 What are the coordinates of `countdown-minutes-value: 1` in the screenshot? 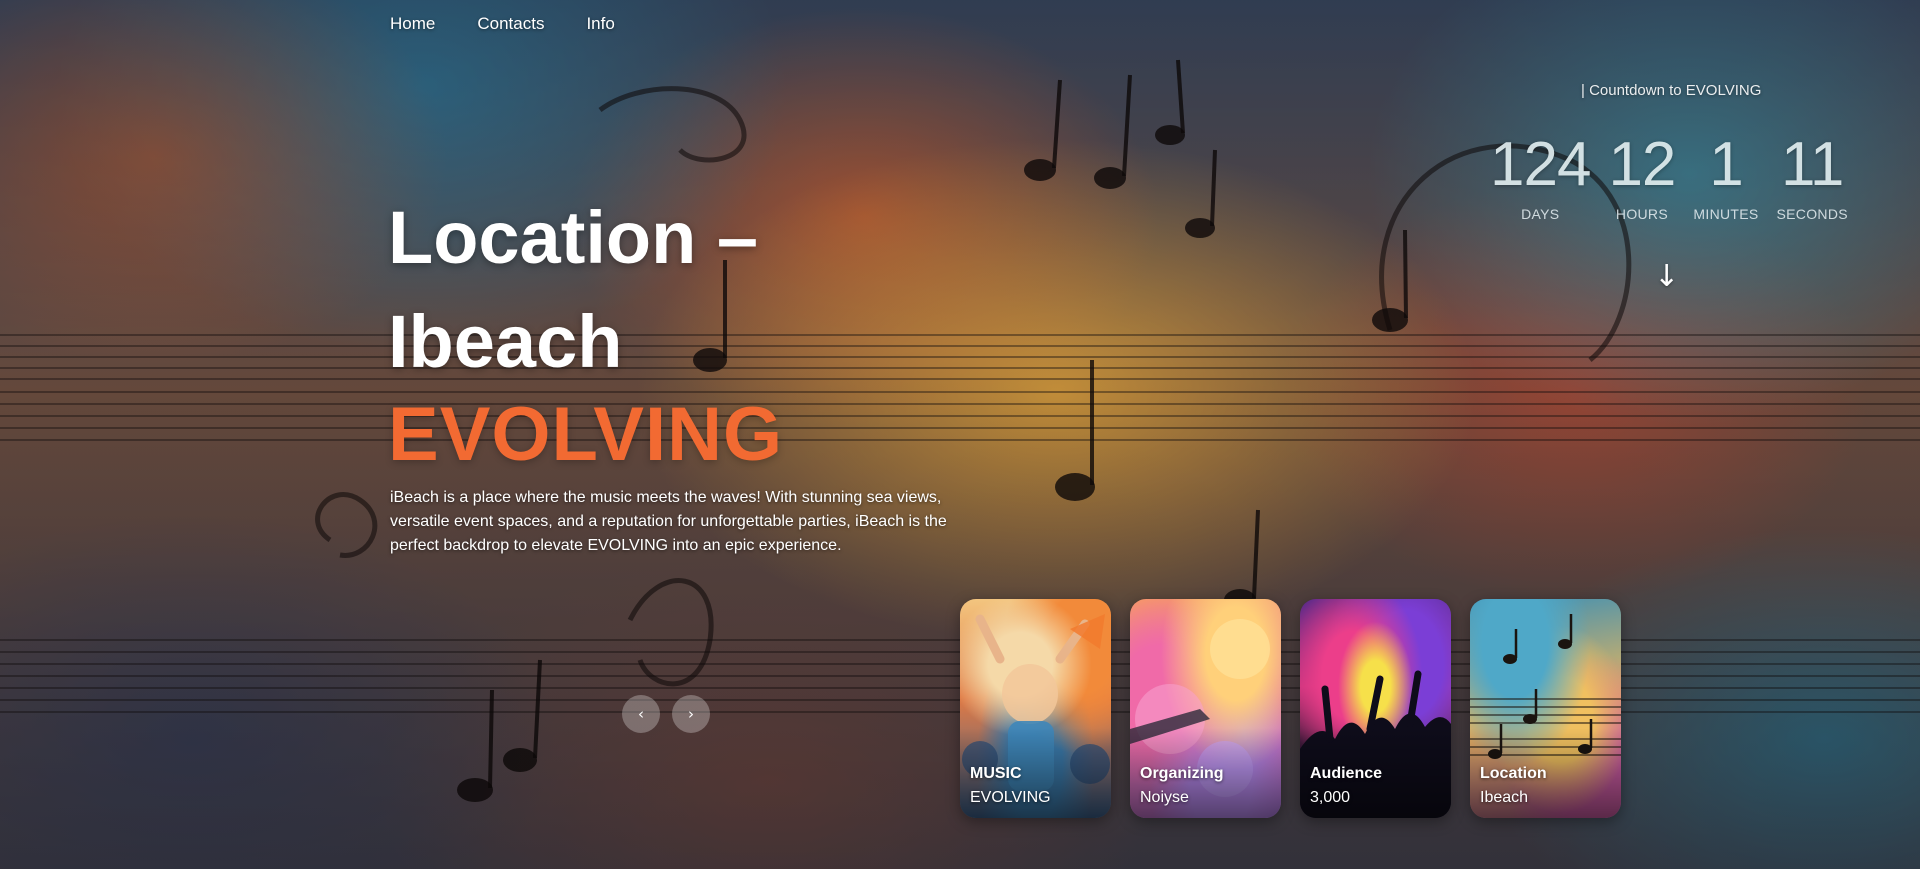 It's located at (1726, 164).